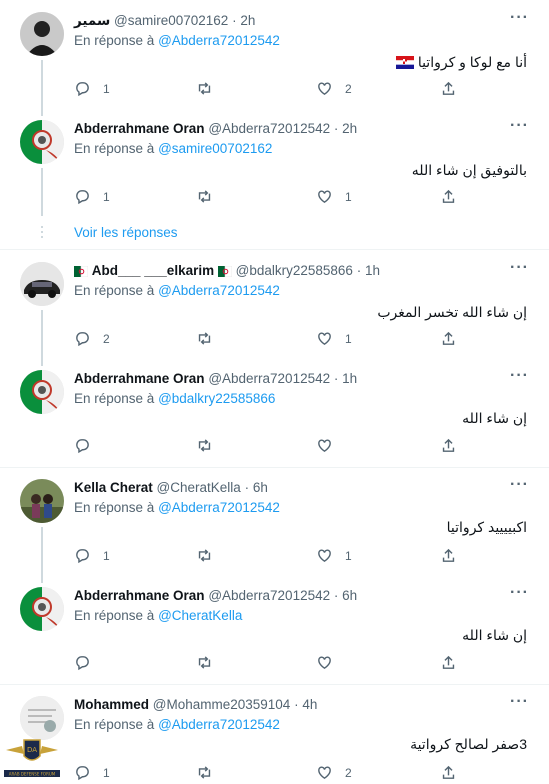 This screenshot has width=549, height=784. I want to click on reply-button: 2, so click(92, 338).